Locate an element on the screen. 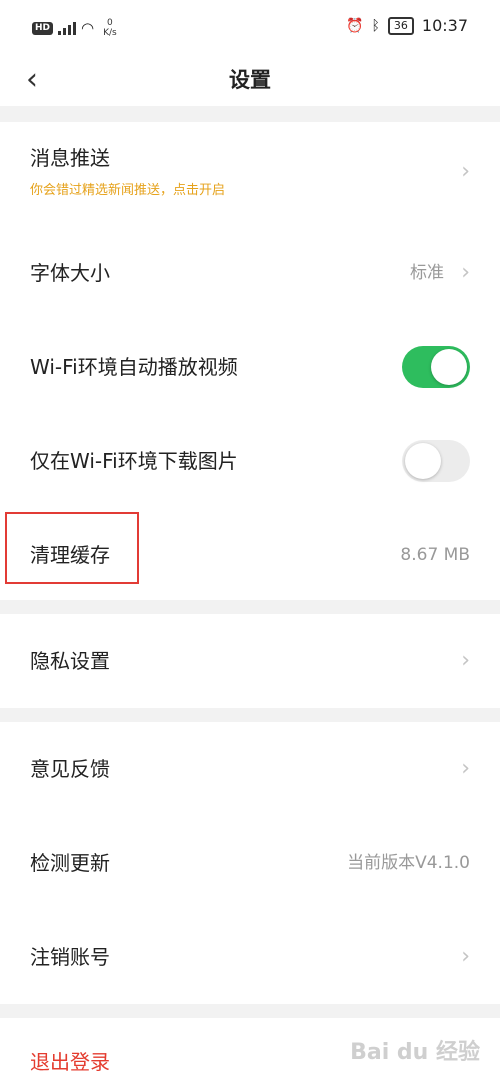 The image size is (500, 1084). page-title: 设置 is located at coordinates (250, 80).